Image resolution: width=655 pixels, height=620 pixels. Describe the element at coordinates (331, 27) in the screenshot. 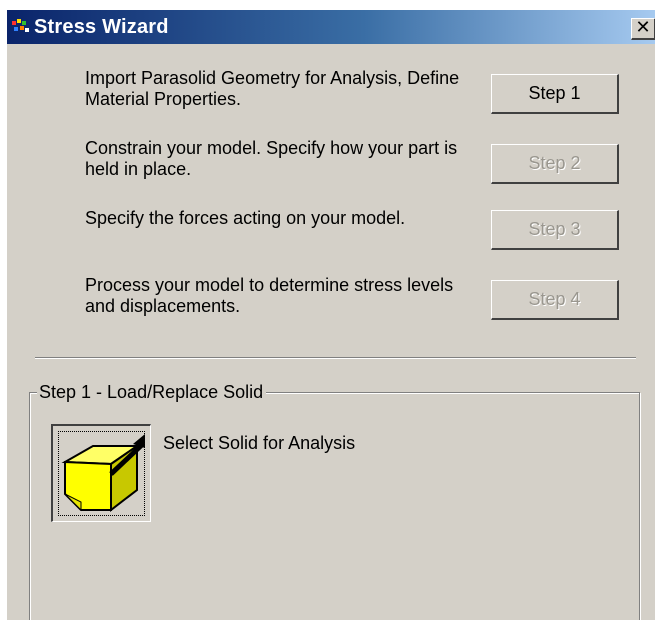

I see `title-bar: Stress Wizard ✕` at that location.